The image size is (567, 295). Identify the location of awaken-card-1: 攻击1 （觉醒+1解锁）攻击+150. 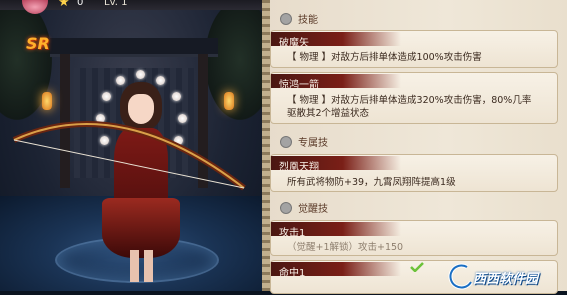
(414, 238).